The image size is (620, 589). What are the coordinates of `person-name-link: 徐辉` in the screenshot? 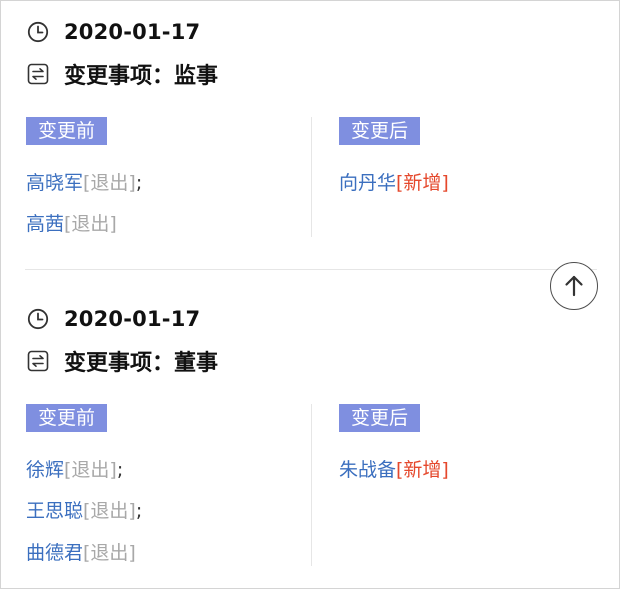 It's located at (45, 470).